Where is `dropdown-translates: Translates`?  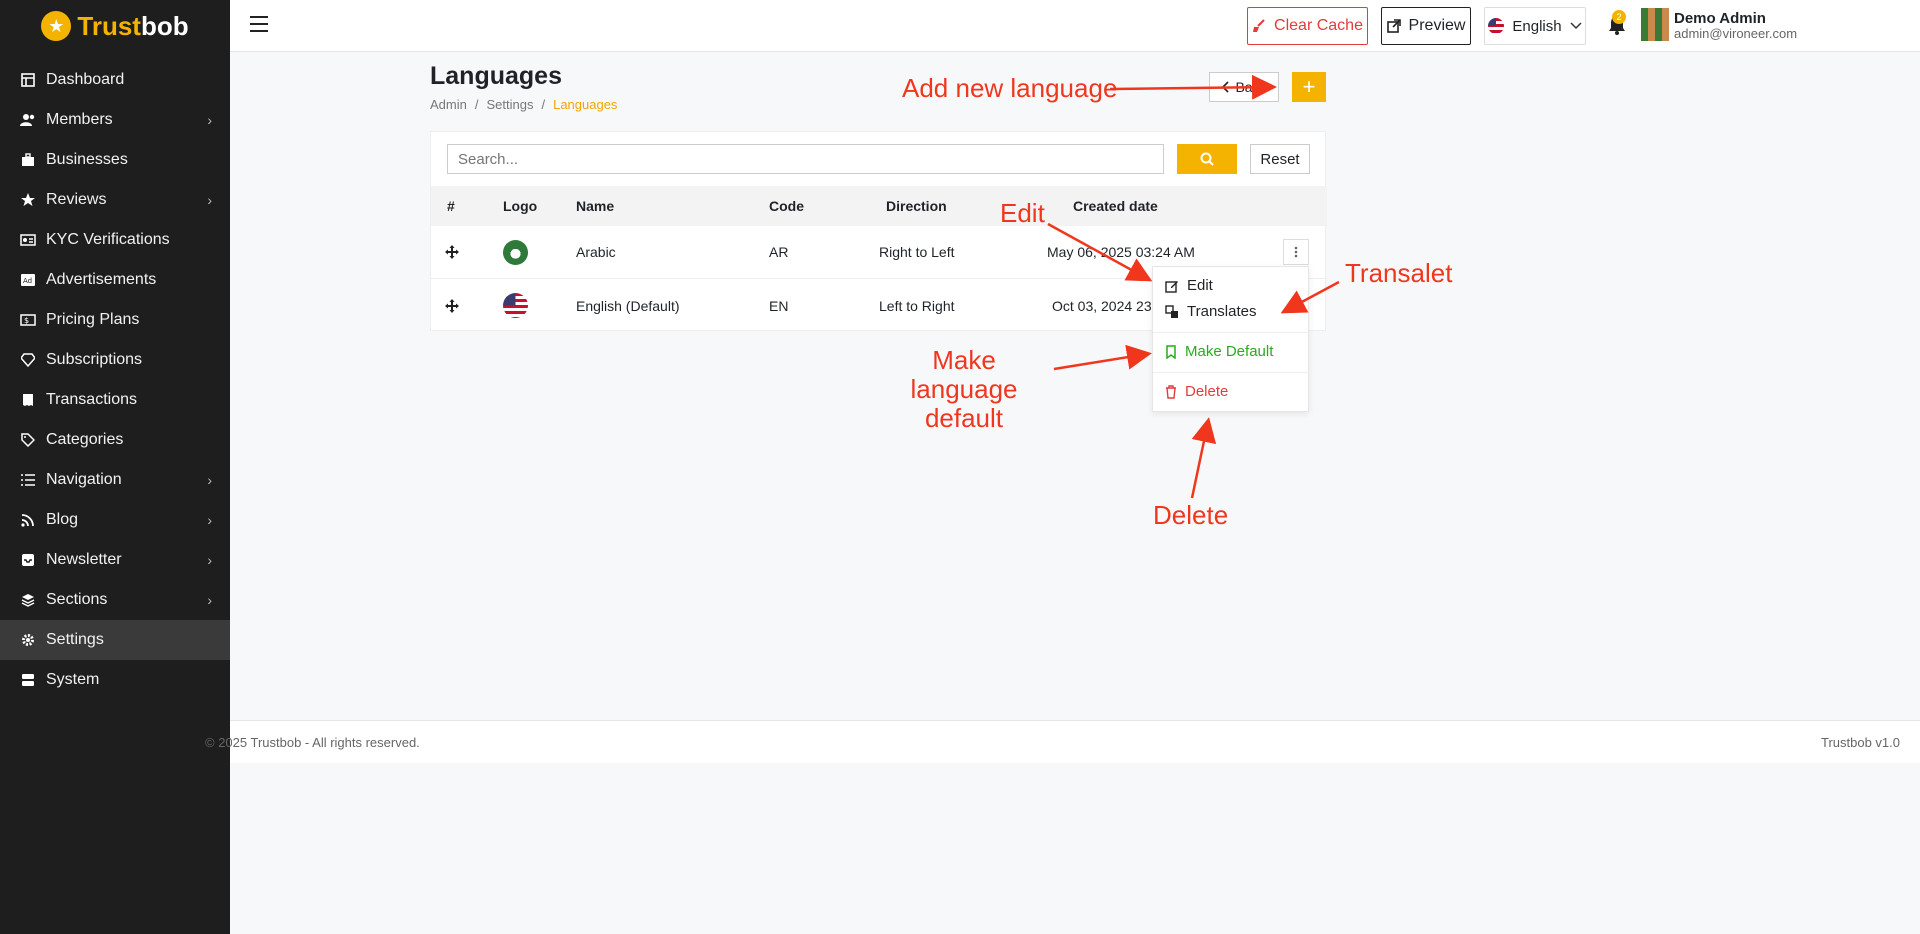
dropdown-translates: Translates is located at coordinates (1210, 311).